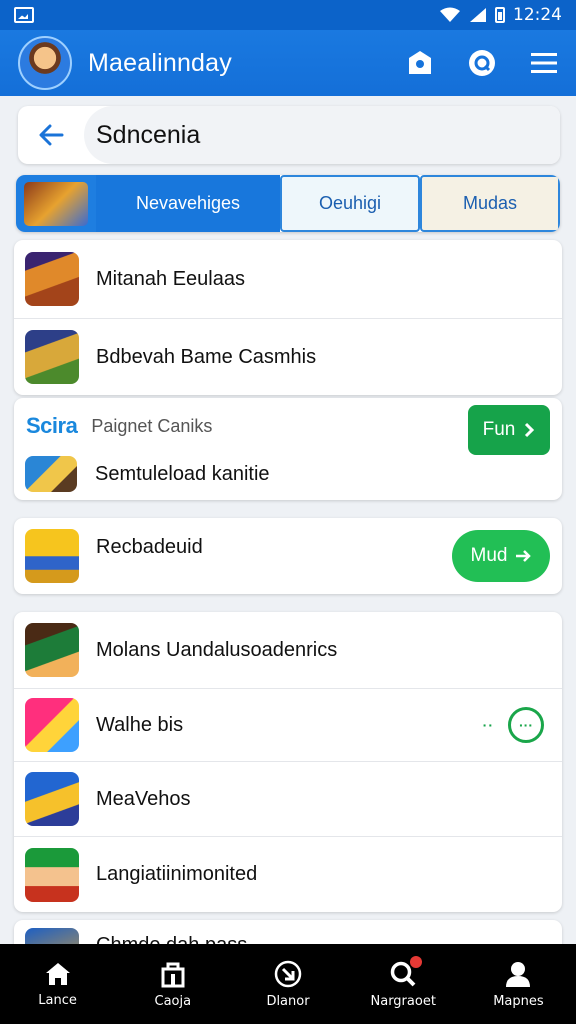  I want to click on hamburger-icon, so click(544, 63).